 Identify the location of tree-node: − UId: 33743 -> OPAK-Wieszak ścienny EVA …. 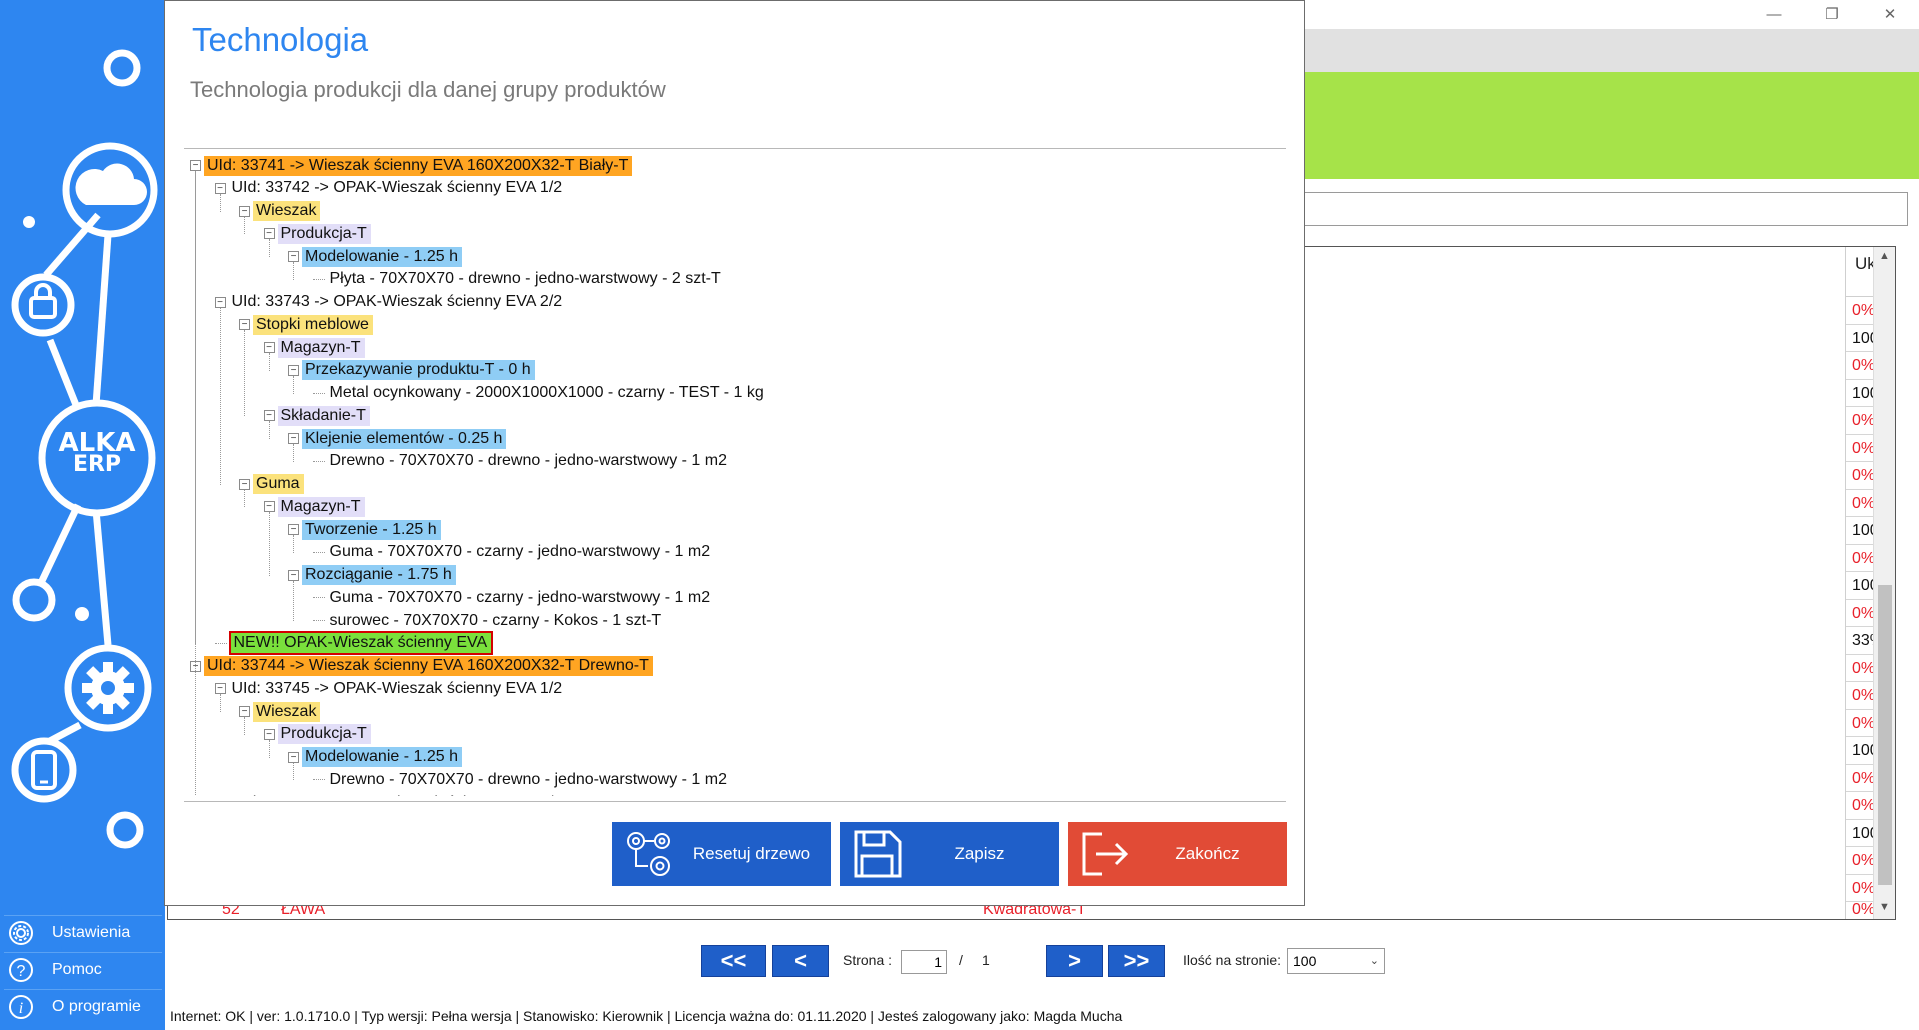
(390, 302).